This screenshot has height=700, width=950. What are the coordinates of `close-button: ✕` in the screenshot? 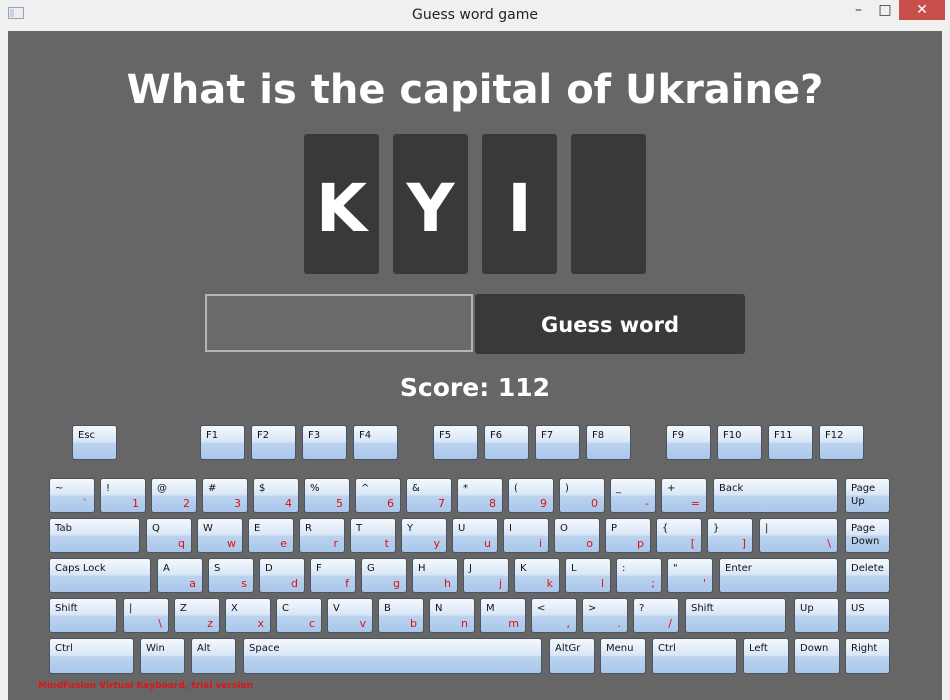 It's located at (922, 10).